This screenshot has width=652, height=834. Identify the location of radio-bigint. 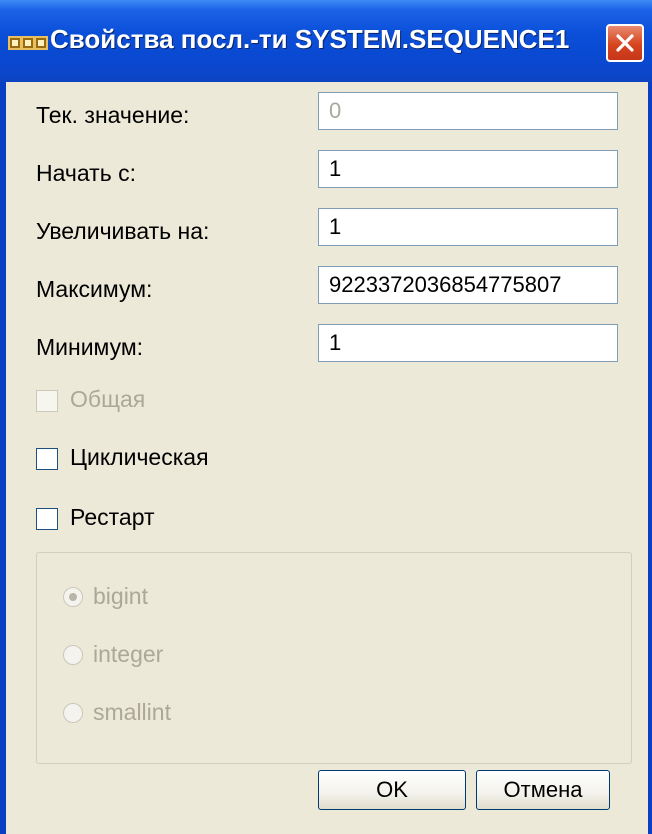
(73, 597).